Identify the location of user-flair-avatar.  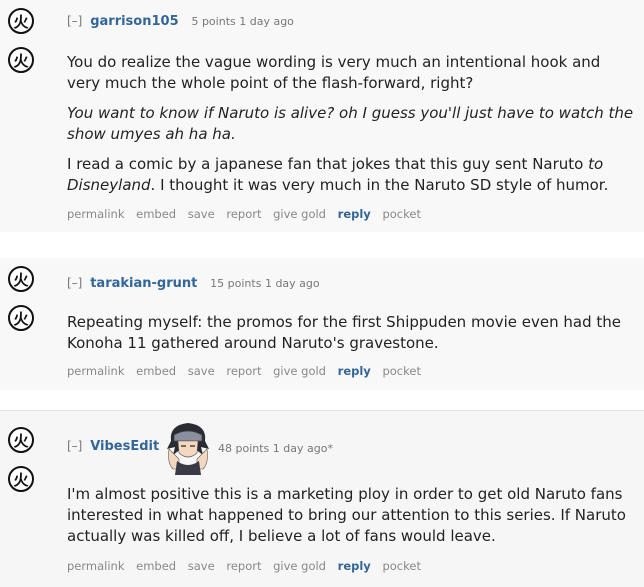
(188, 449).